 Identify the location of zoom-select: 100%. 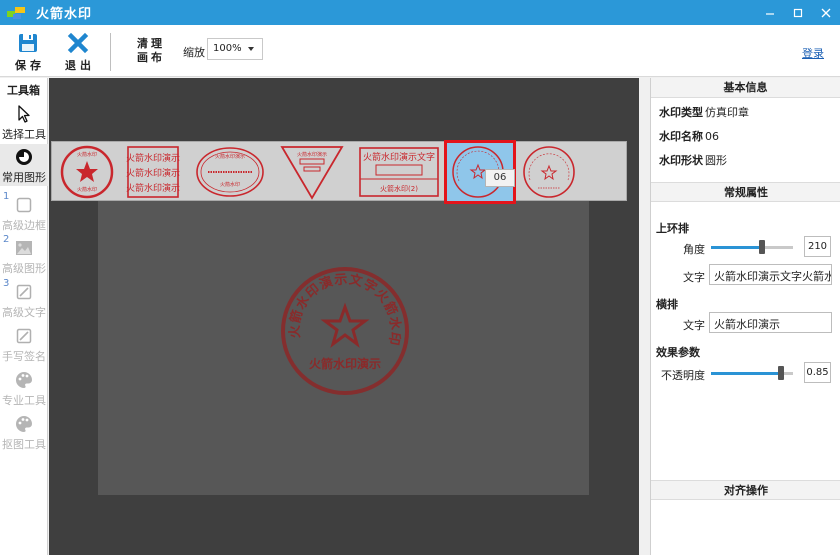
(235, 49).